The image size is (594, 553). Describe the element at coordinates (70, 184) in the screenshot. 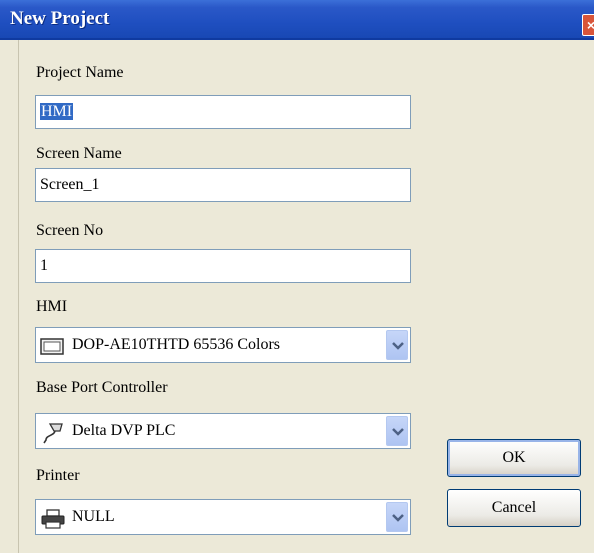

I see `screen-name-value: Screen_1` at that location.